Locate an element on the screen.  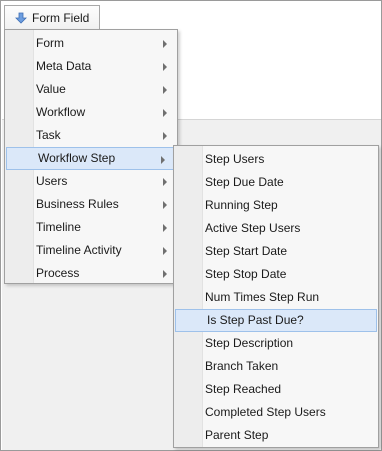
menu-item-meta-data: Meta Data is located at coordinates (91, 66).